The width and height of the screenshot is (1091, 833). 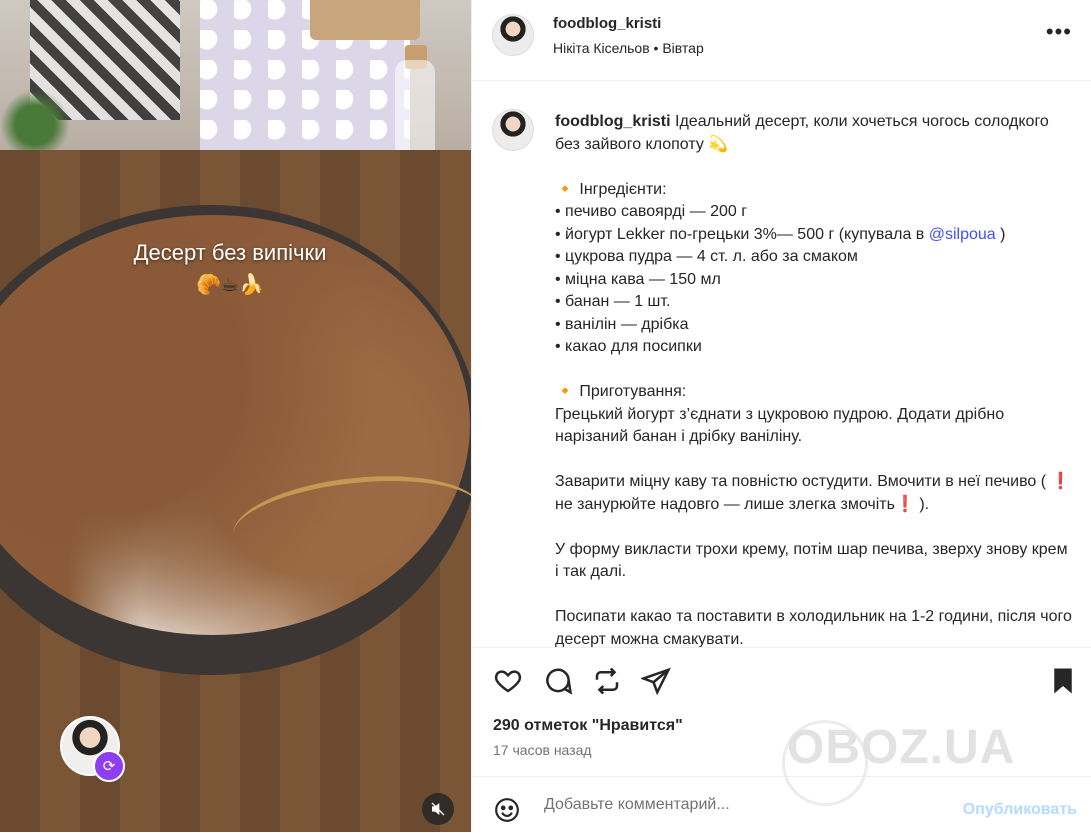 I want to click on ingredient-line: • цукрова пудра — 4 ст. л. або за смаком, so click(x=706, y=256).